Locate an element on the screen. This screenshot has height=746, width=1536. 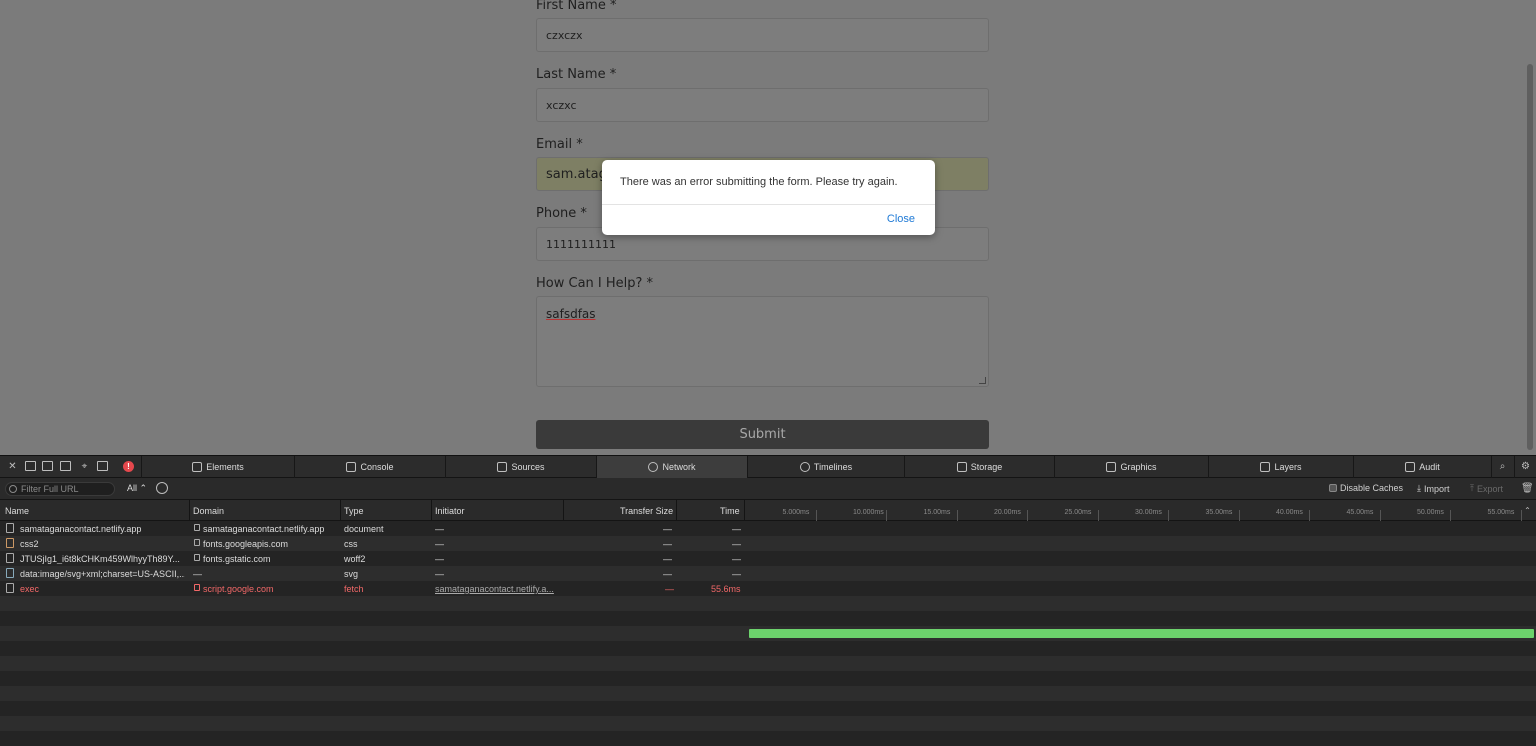
timeline-tick-label: 40.00ms is located at coordinates (1289, 512).